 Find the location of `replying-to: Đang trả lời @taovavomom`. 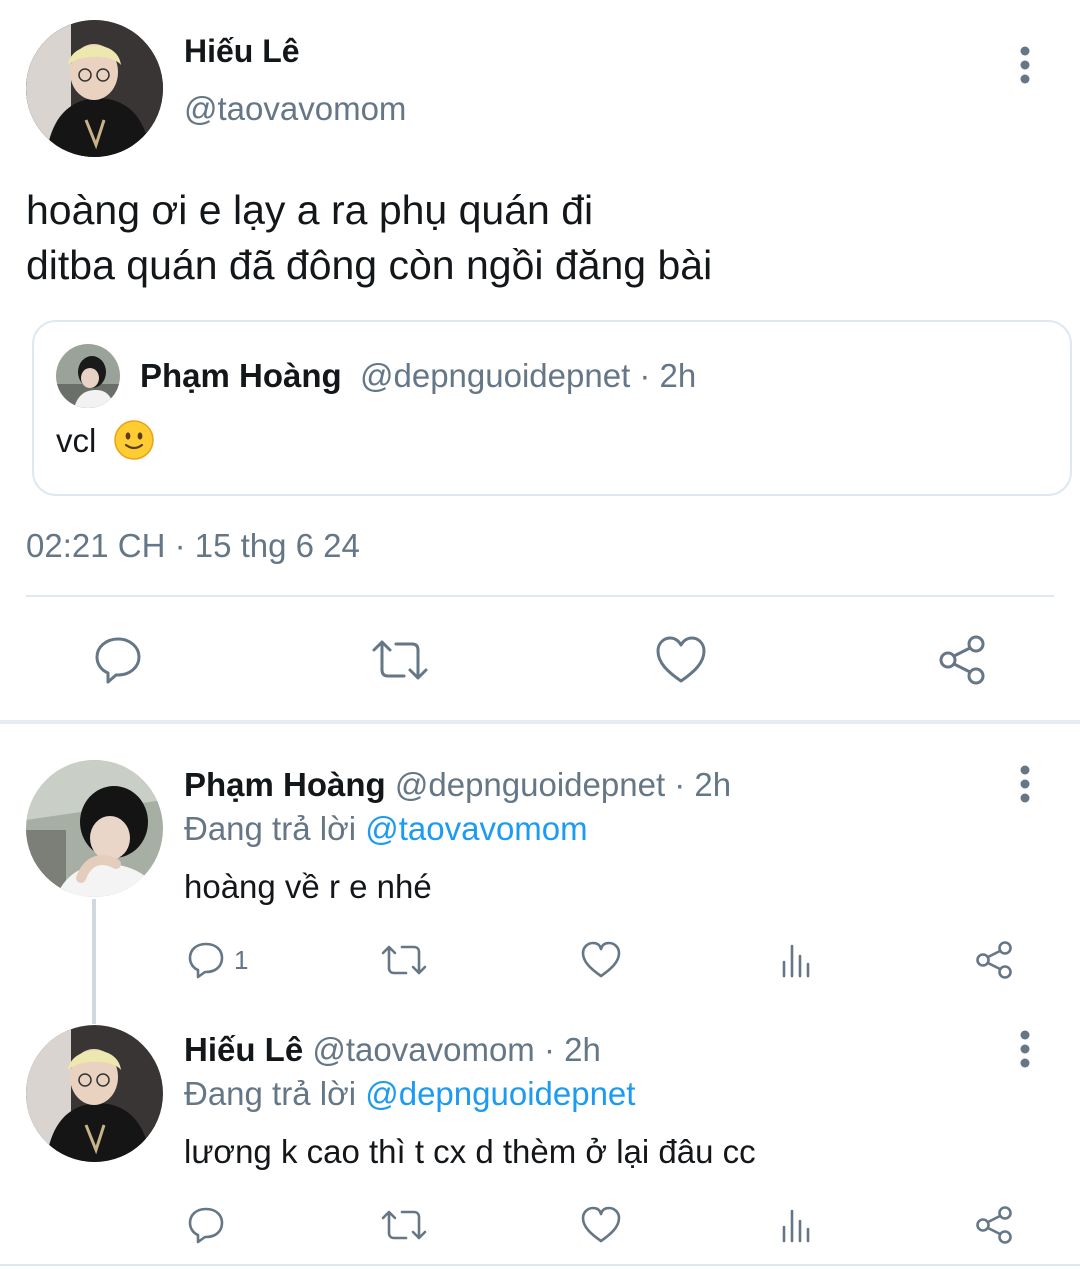

replying-to: Đang trả lời @taovavomom is located at coordinates (386, 829).